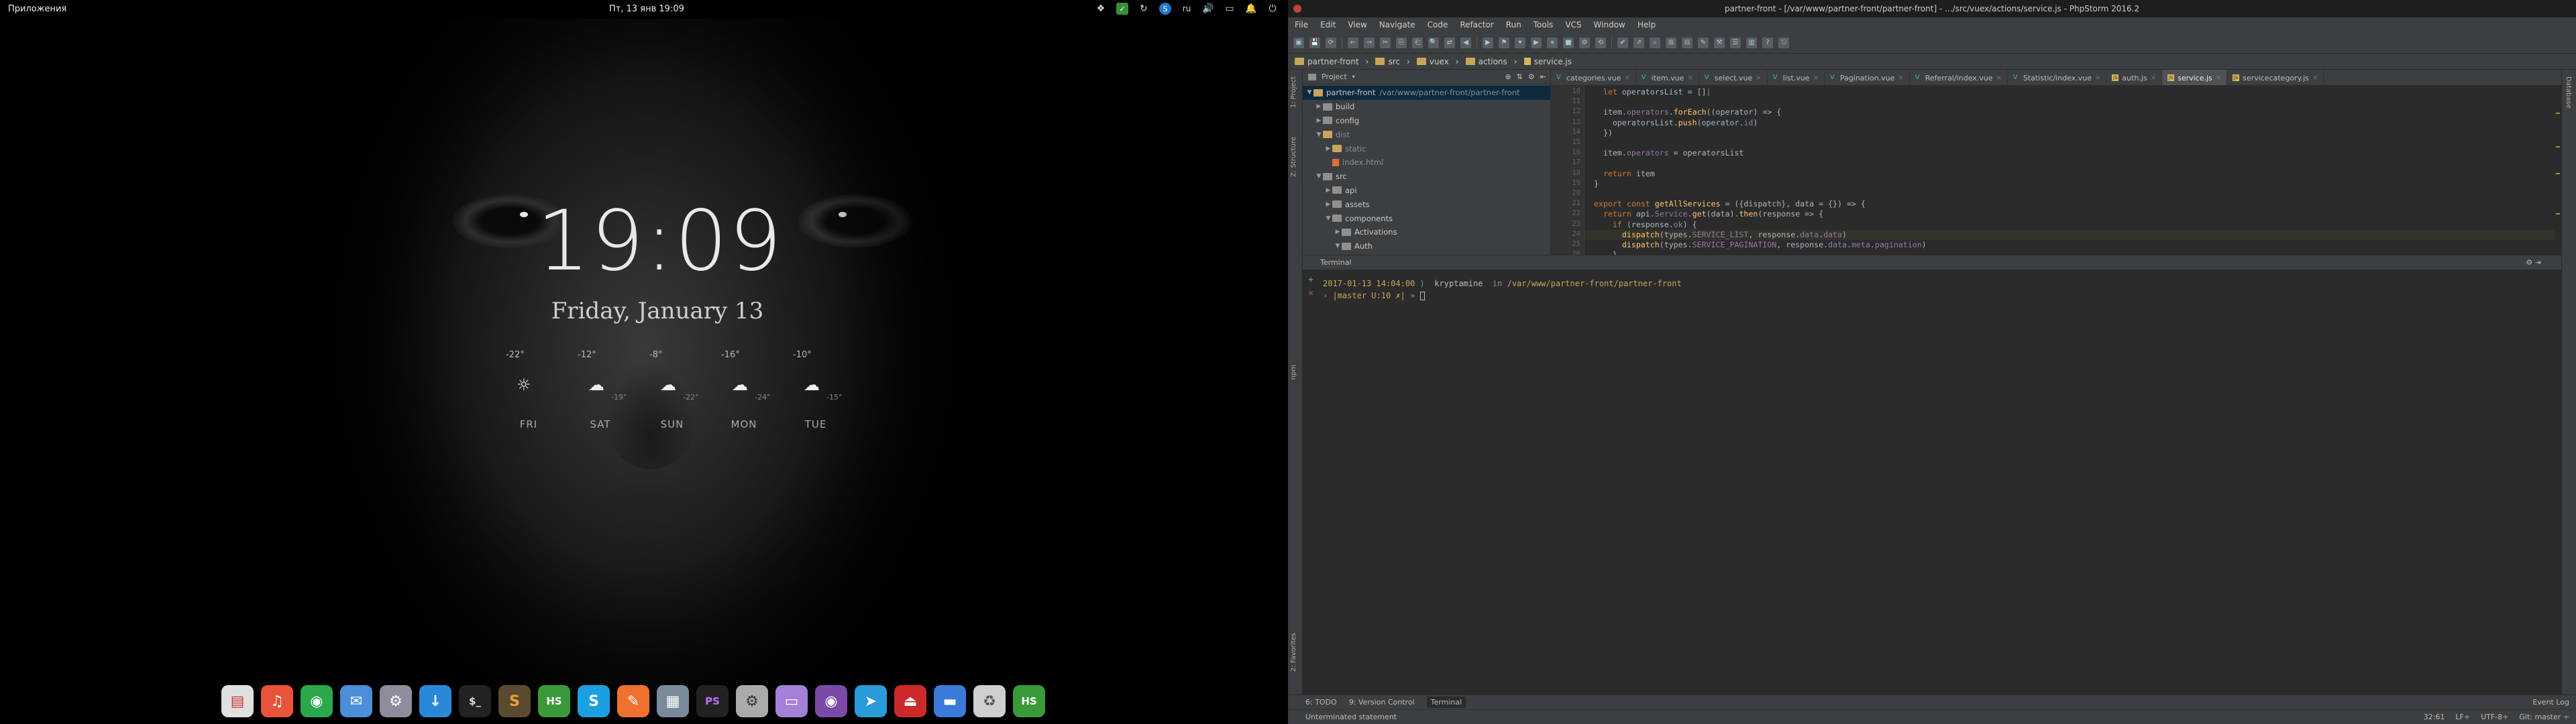 The image size is (2576, 724). What do you see at coordinates (1647, 24) in the screenshot?
I see `menu-help: Help` at bounding box center [1647, 24].